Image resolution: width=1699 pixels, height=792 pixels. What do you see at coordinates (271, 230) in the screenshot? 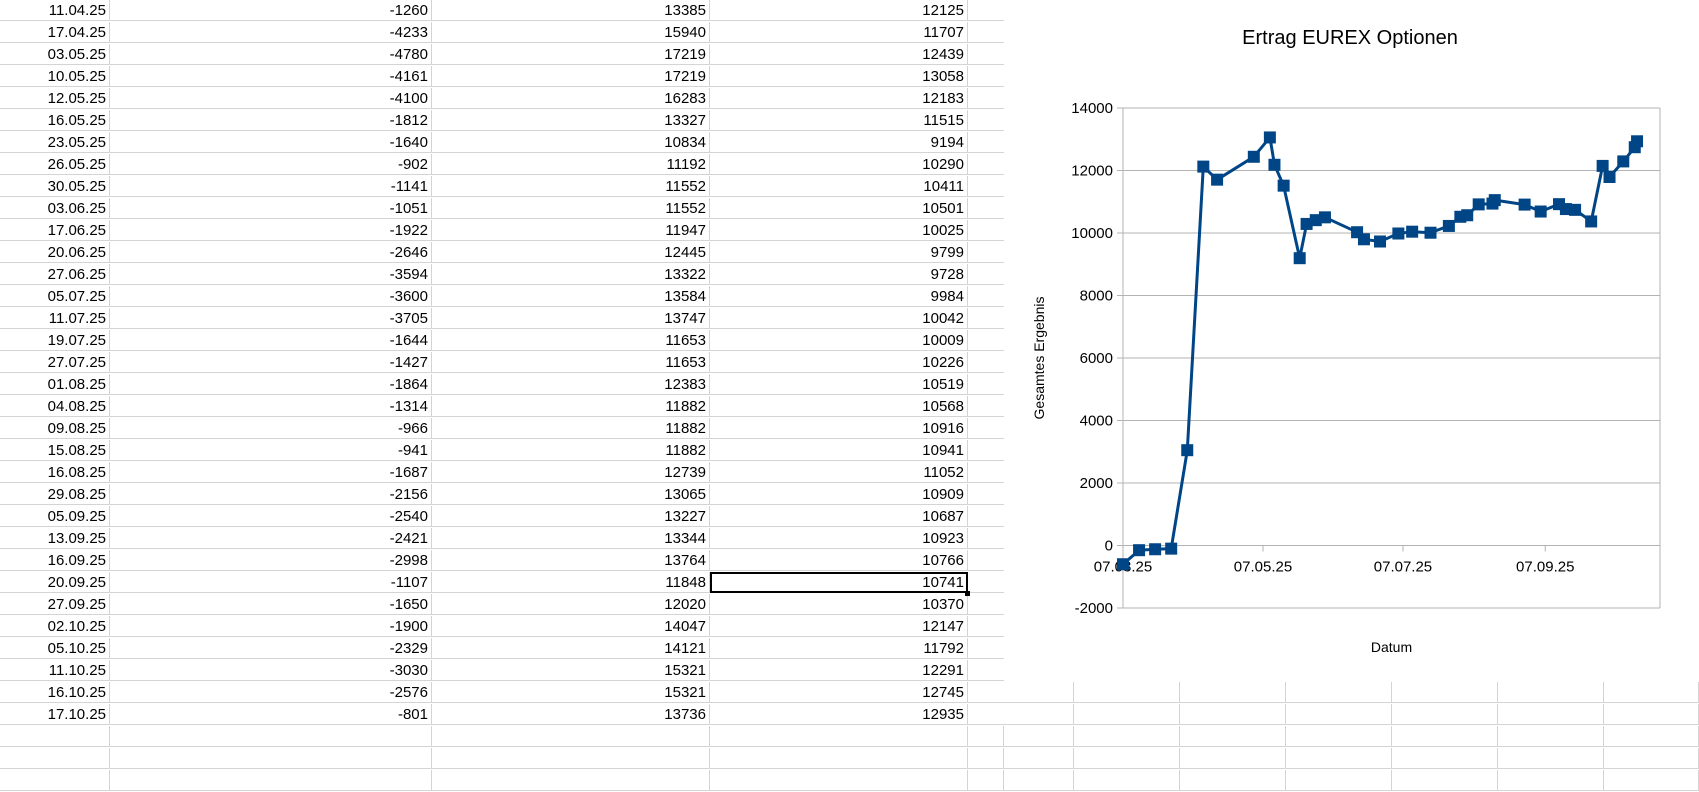
I see `table-cell: -1922` at bounding box center [271, 230].